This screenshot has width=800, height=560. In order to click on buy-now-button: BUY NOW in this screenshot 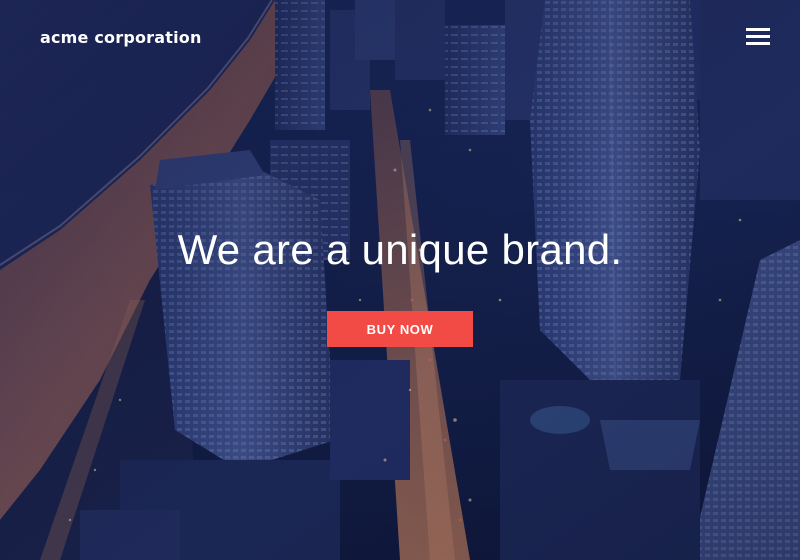, I will do `click(400, 329)`.